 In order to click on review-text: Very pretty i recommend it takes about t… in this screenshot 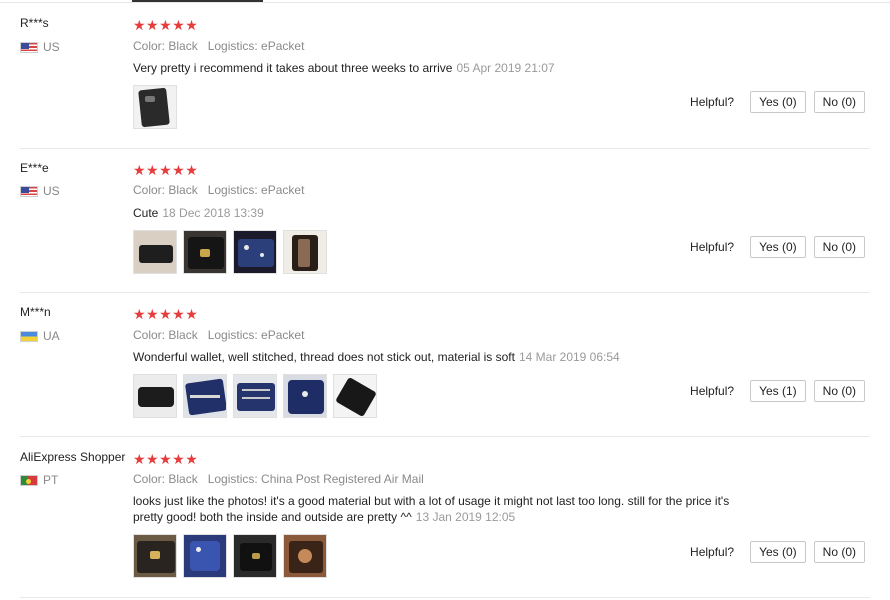, I will do `click(453, 68)`.